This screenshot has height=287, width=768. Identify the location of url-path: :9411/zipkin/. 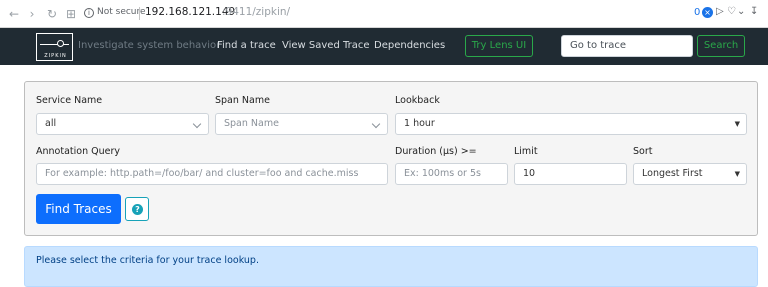
(256, 12).